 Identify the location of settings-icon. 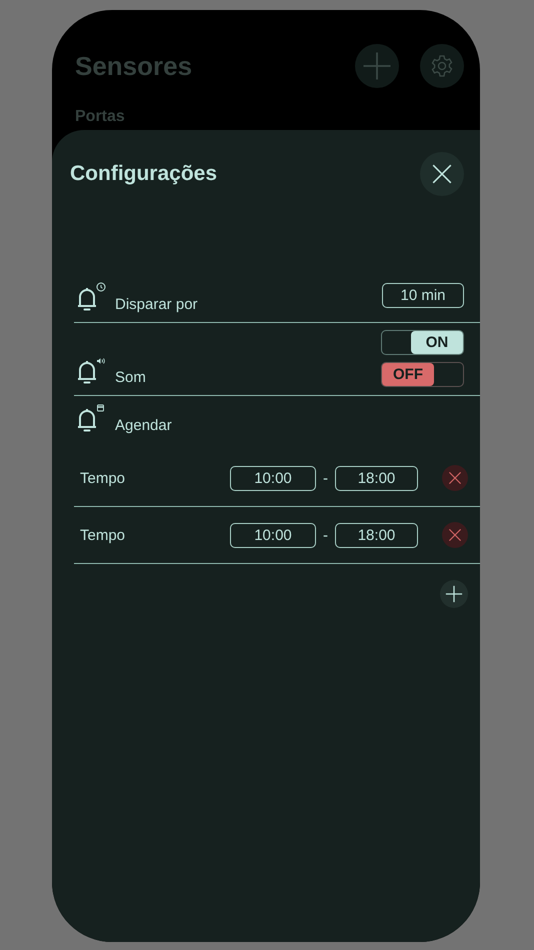
(442, 66).